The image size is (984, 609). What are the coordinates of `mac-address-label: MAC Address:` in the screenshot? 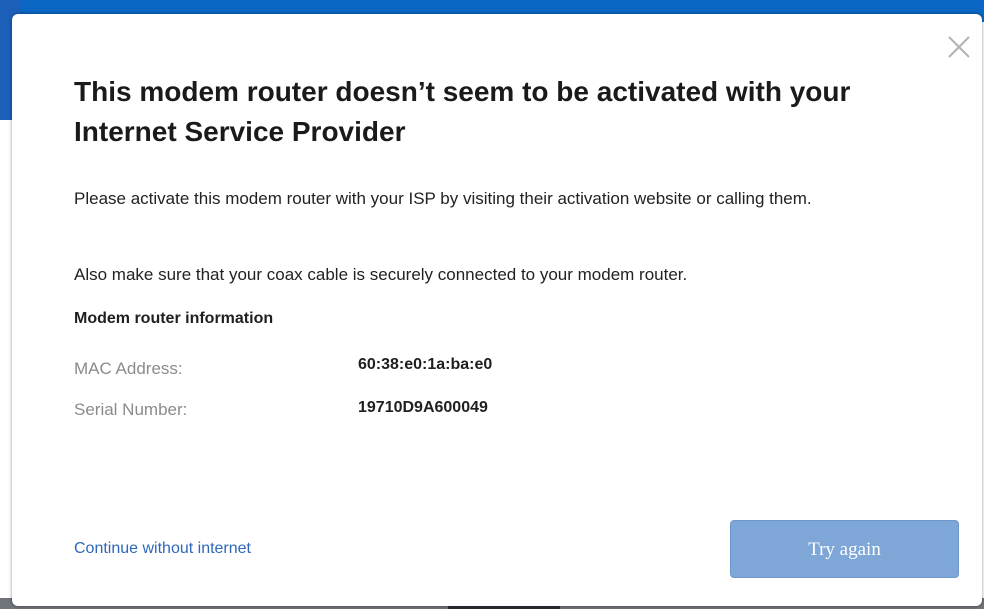 It's located at (128, 368).